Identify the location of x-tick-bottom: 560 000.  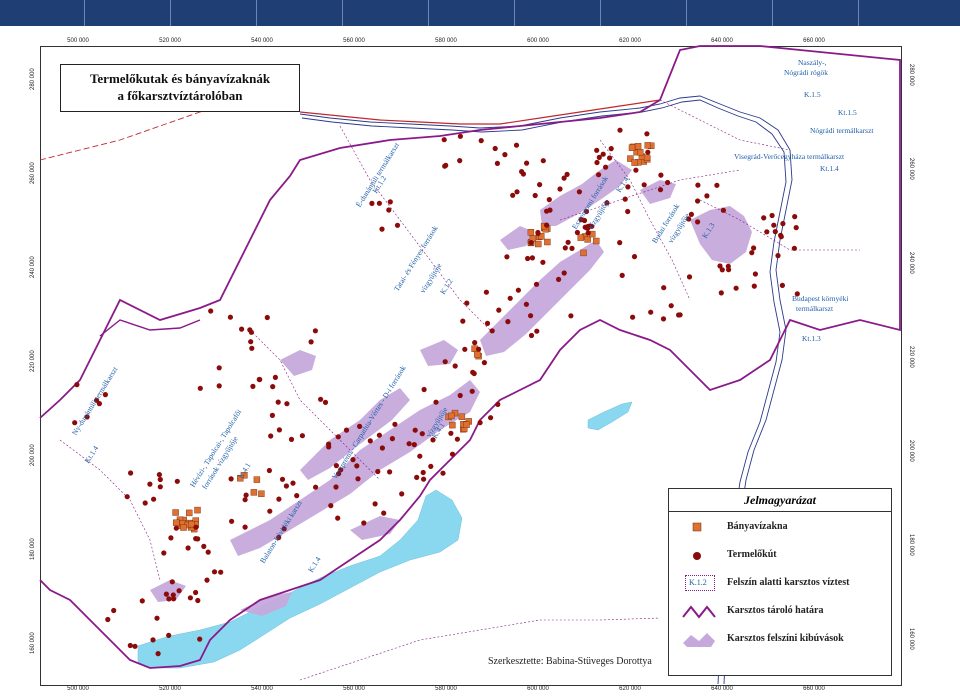
(354, 689).